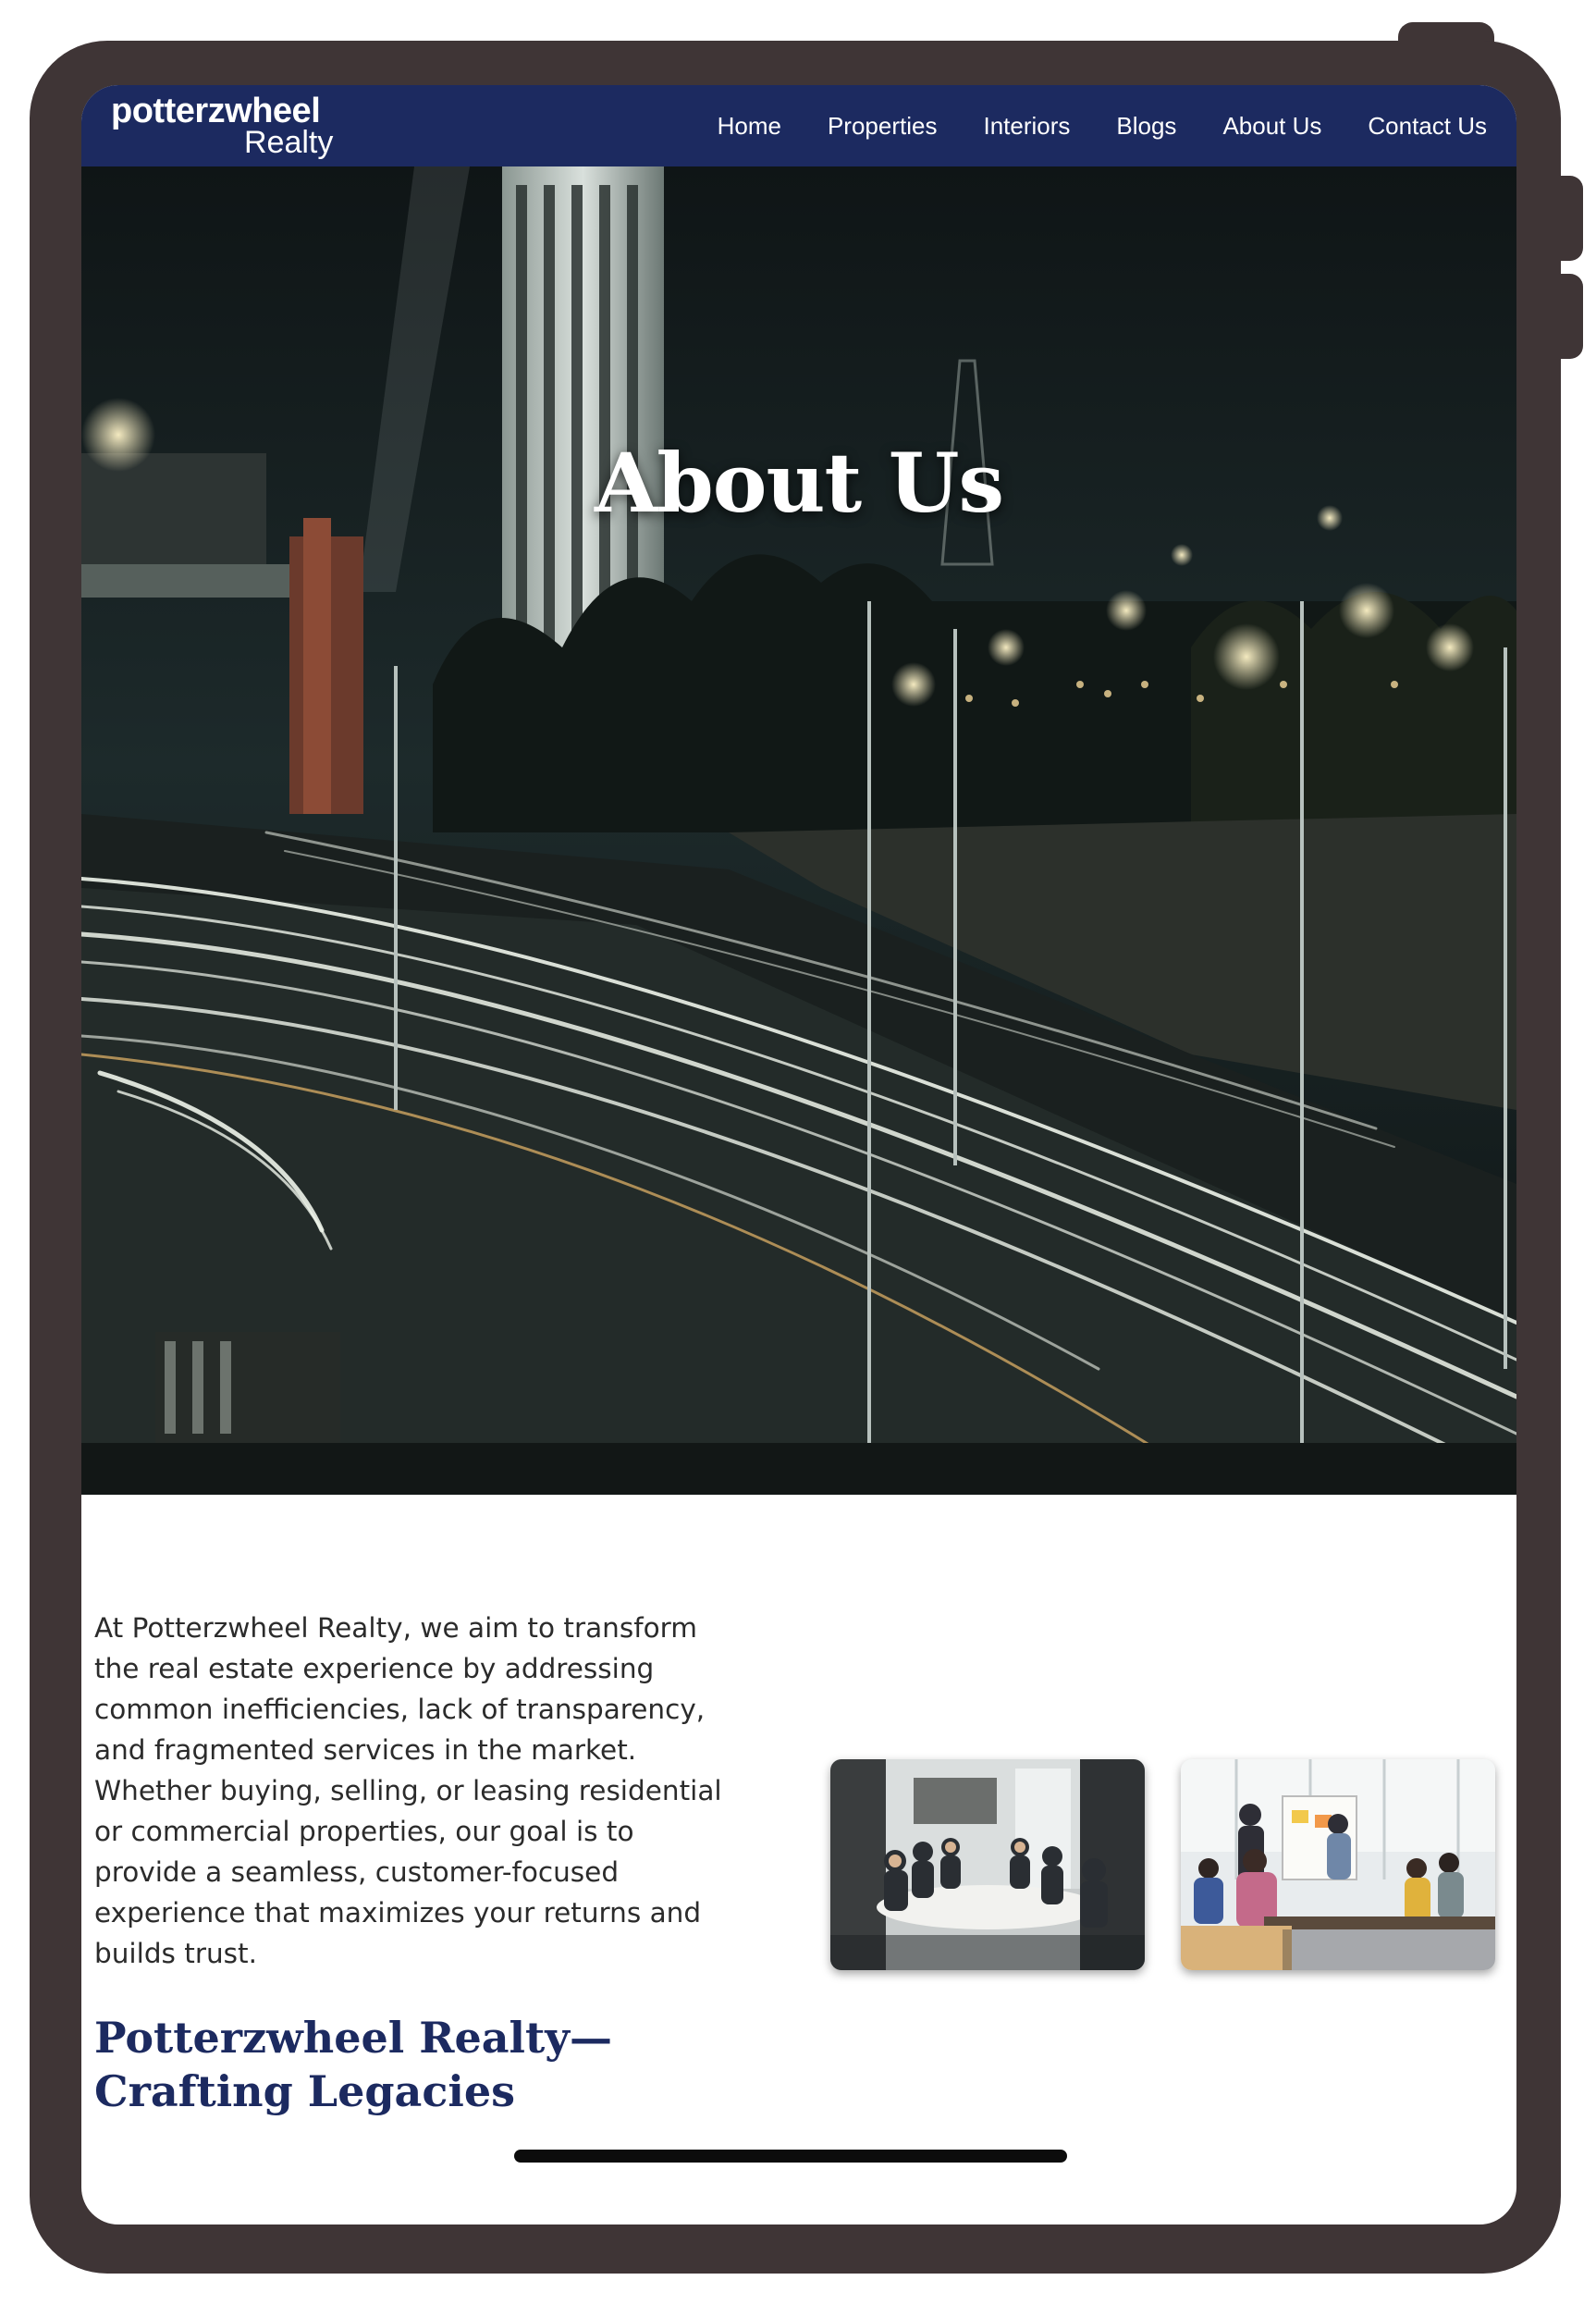 The image size is (1596, 2317). Describe the element at coordinates (289, 142) in the screenshot. I see `logo-sub-text: Realty` at that location.